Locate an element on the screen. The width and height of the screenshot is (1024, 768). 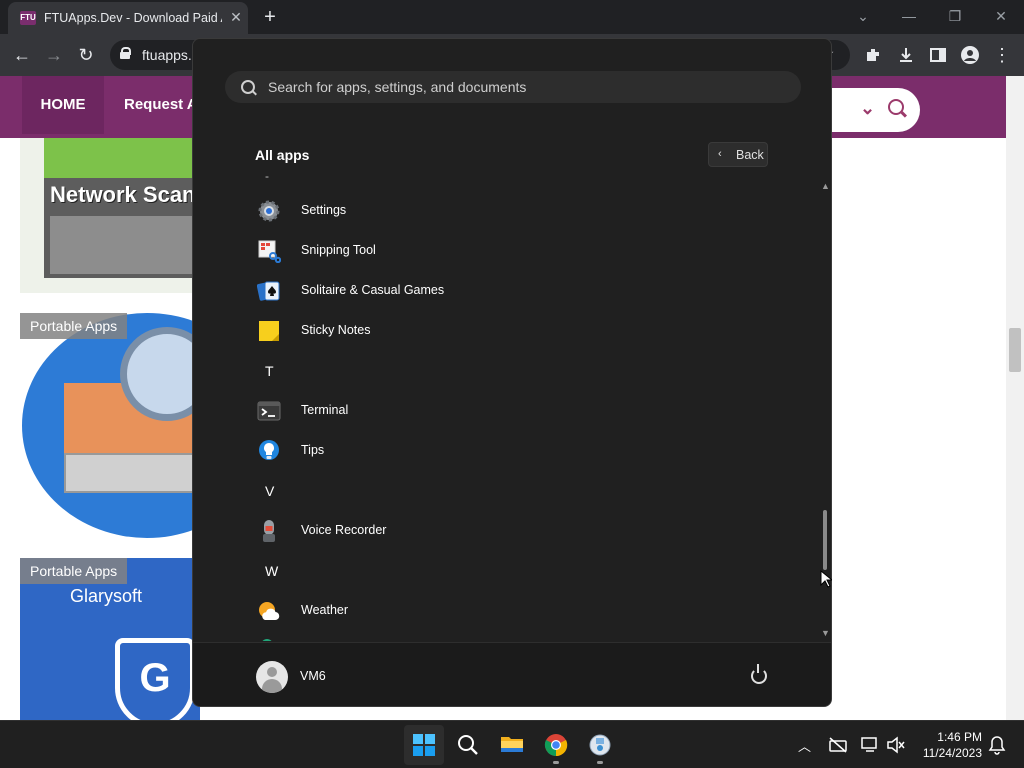
app-item-voice-recorder: Voice Recorder is located at coordinates (523, 531).